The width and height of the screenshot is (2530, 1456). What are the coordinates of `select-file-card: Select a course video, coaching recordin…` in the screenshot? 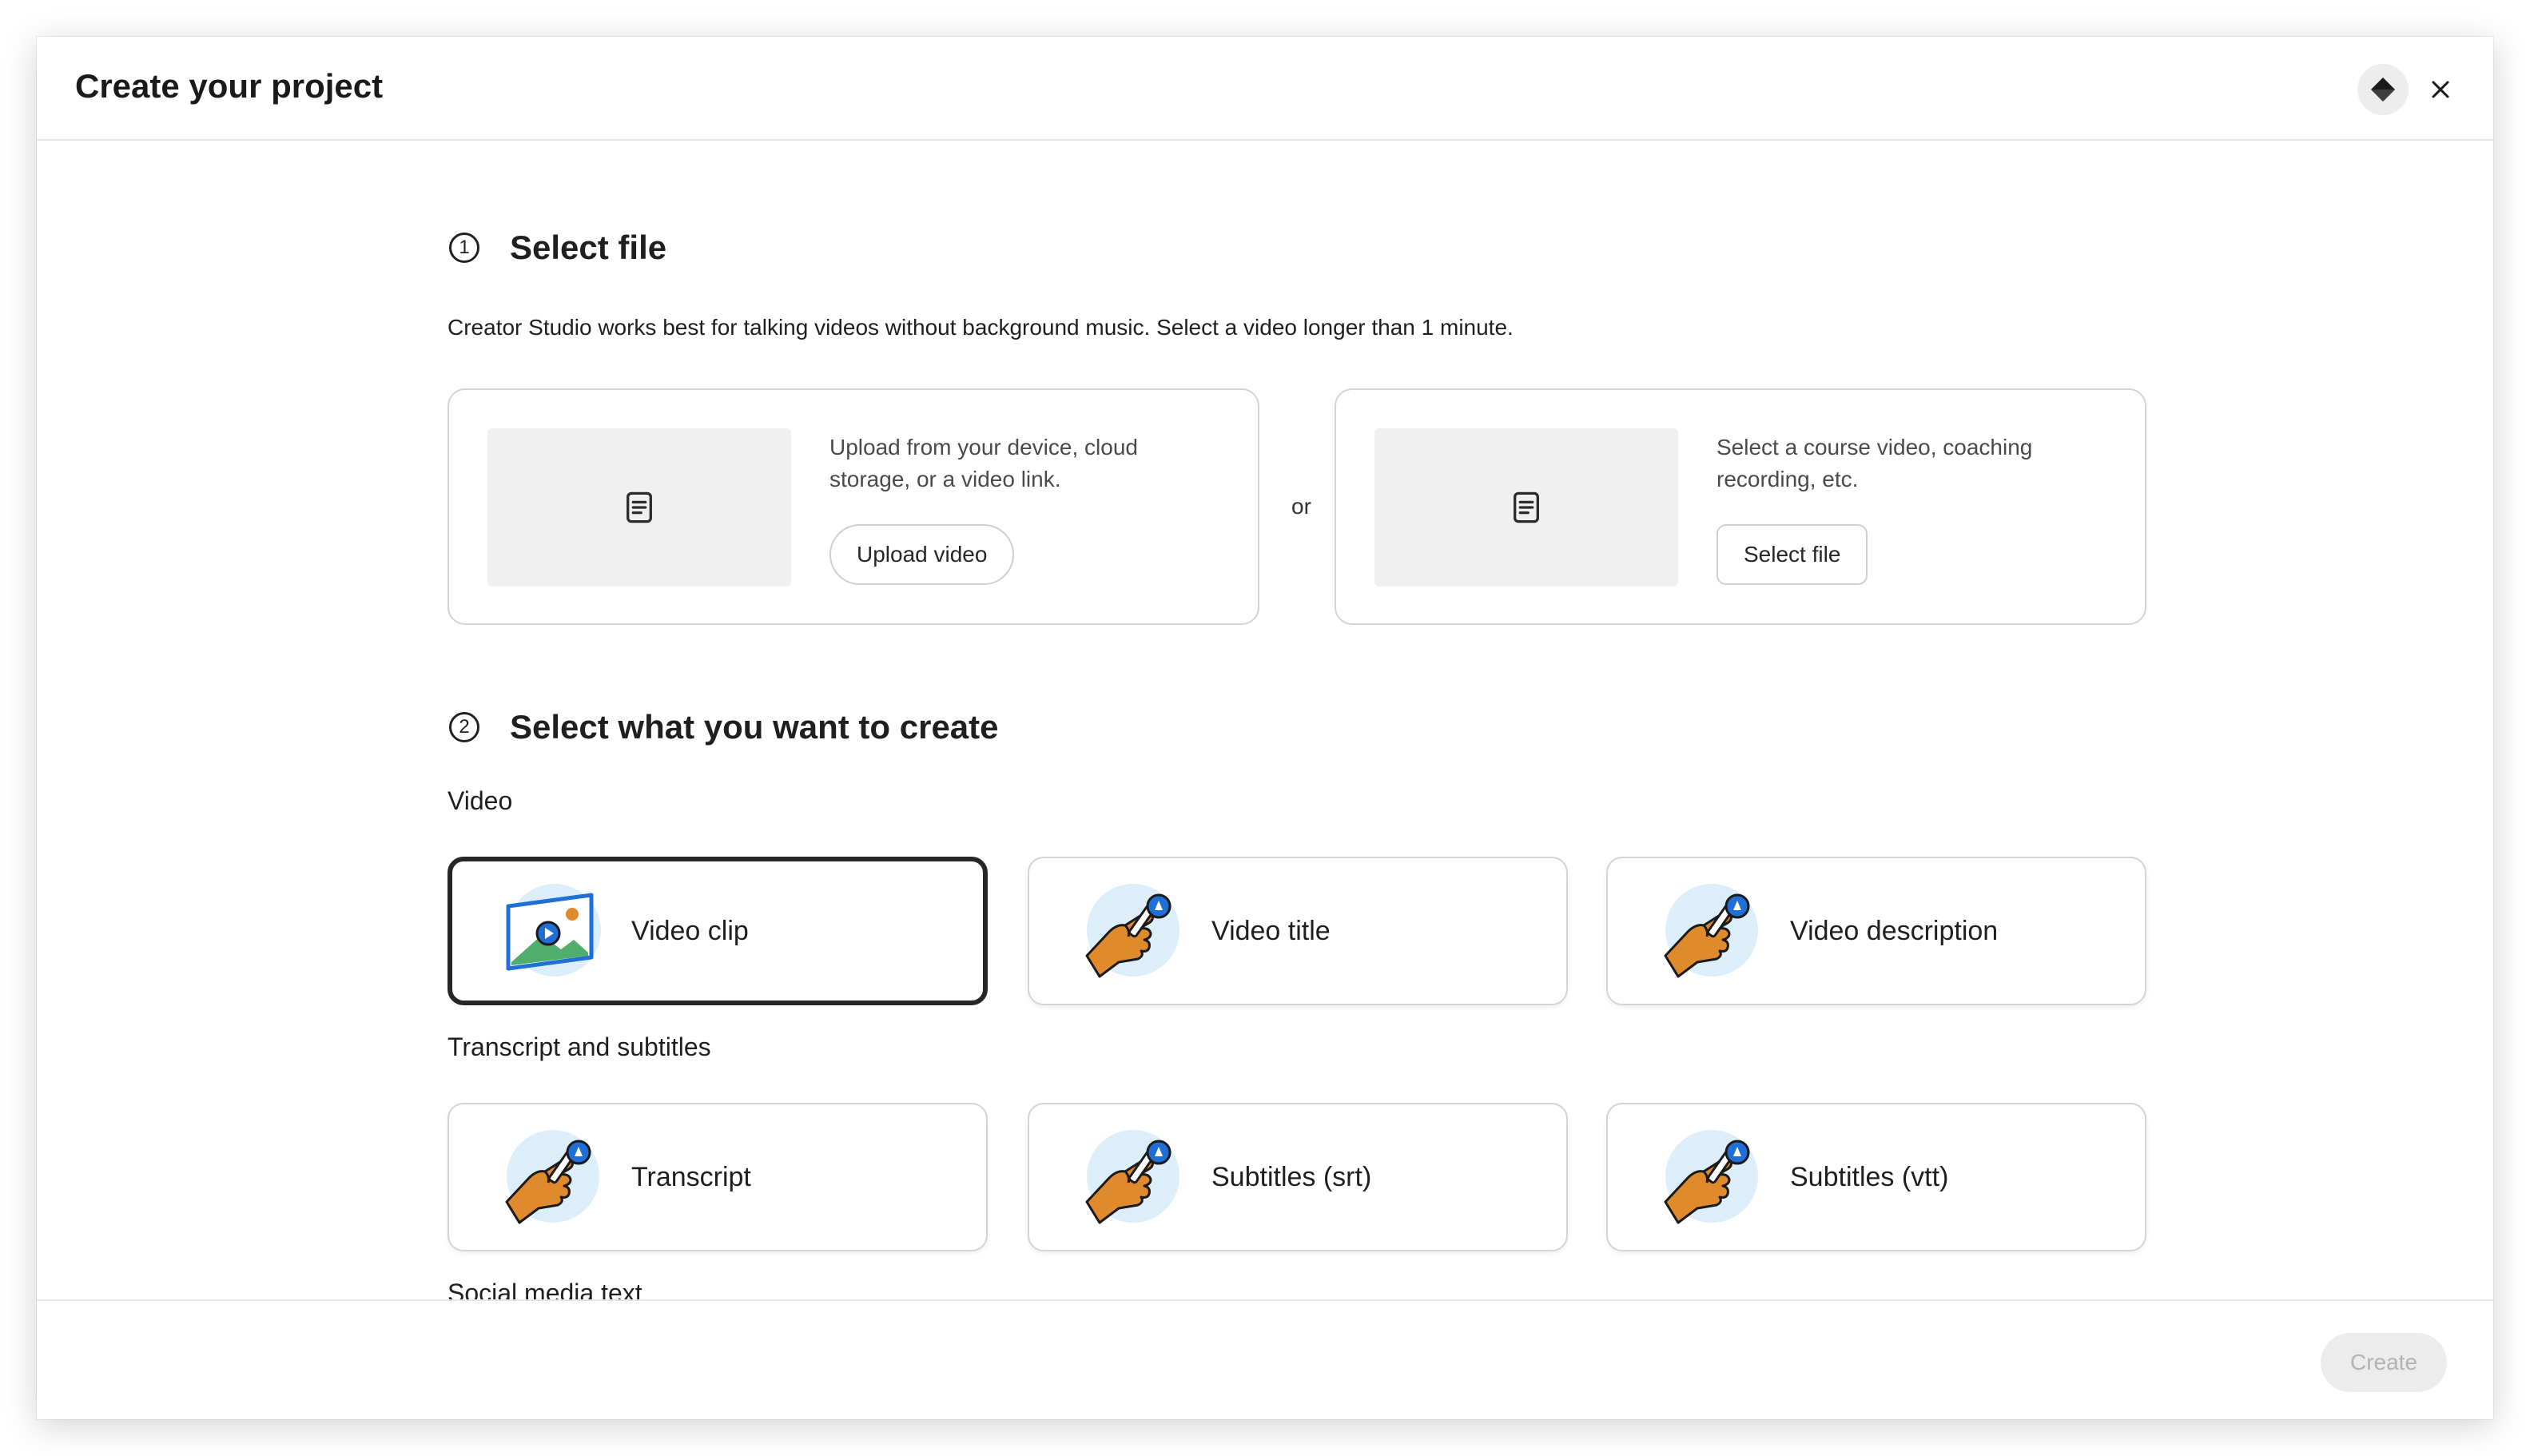 It's located at (1740, 506).